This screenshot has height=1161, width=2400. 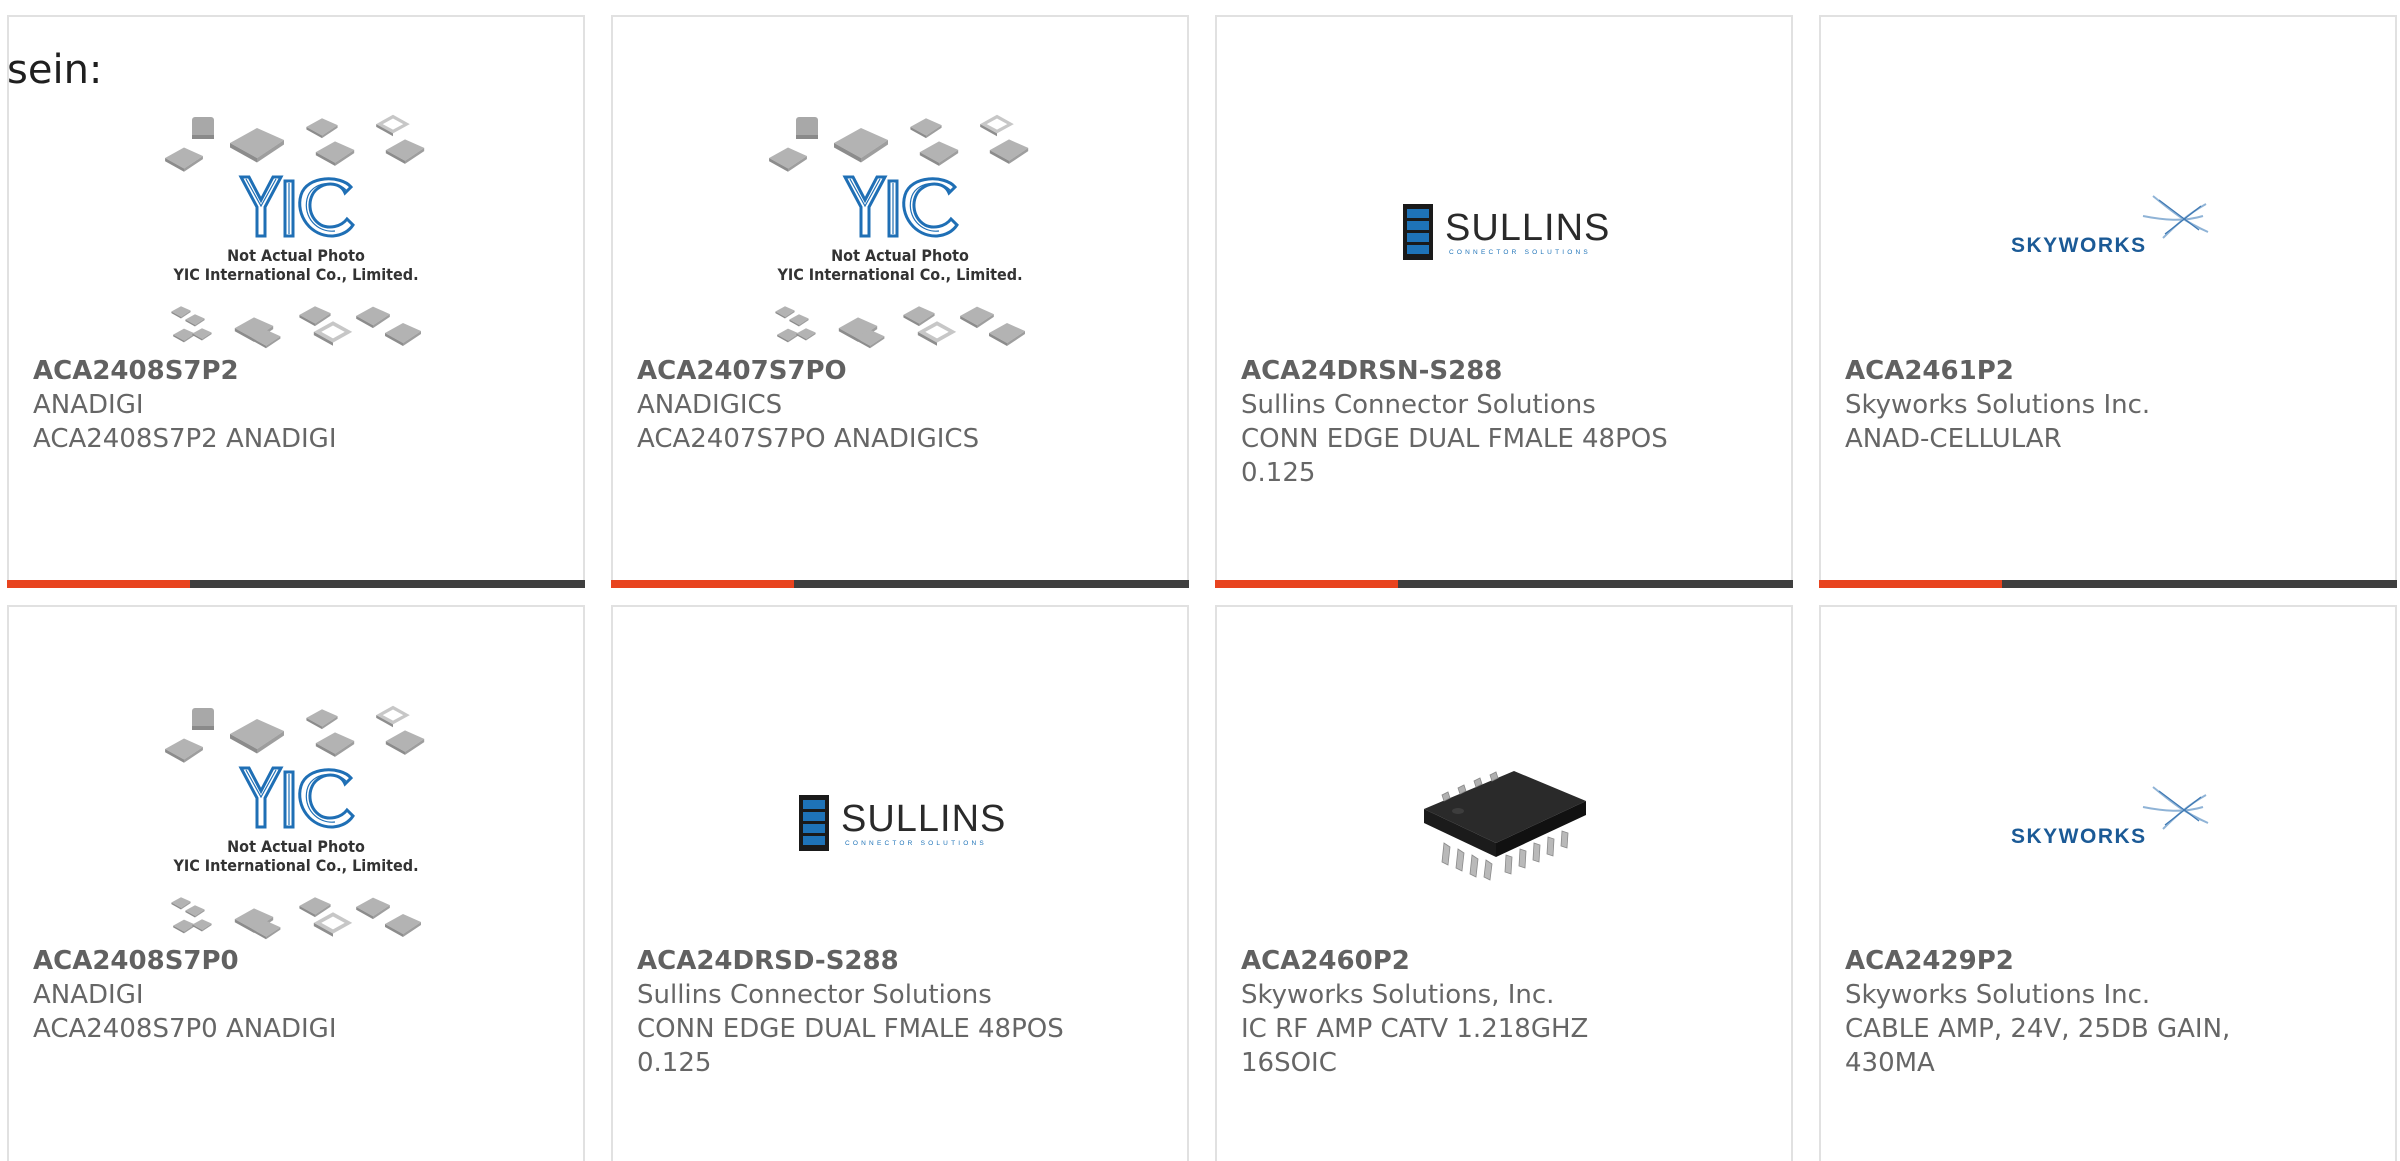 I want to click on description-line: ACA2408S7P0 ANADIGI, so click(x=185, y=1029).